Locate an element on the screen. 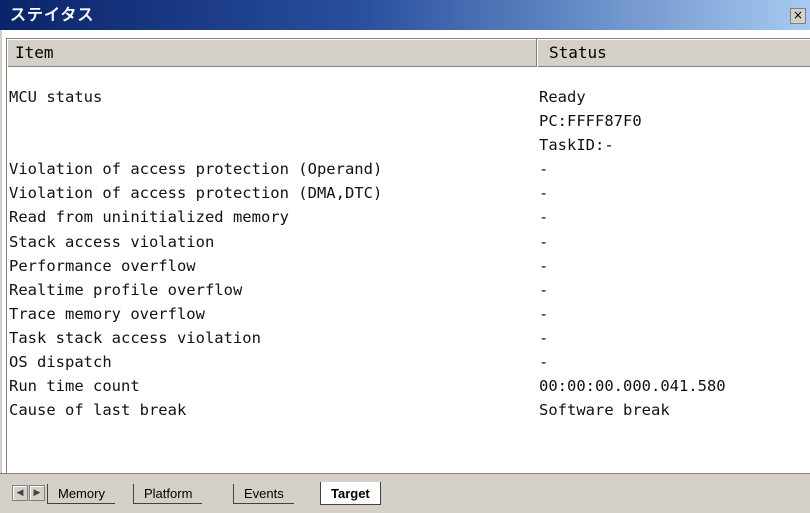 This screenshot has width=810, height=513. tab-strip-divider is located at coordinates (606, 504).